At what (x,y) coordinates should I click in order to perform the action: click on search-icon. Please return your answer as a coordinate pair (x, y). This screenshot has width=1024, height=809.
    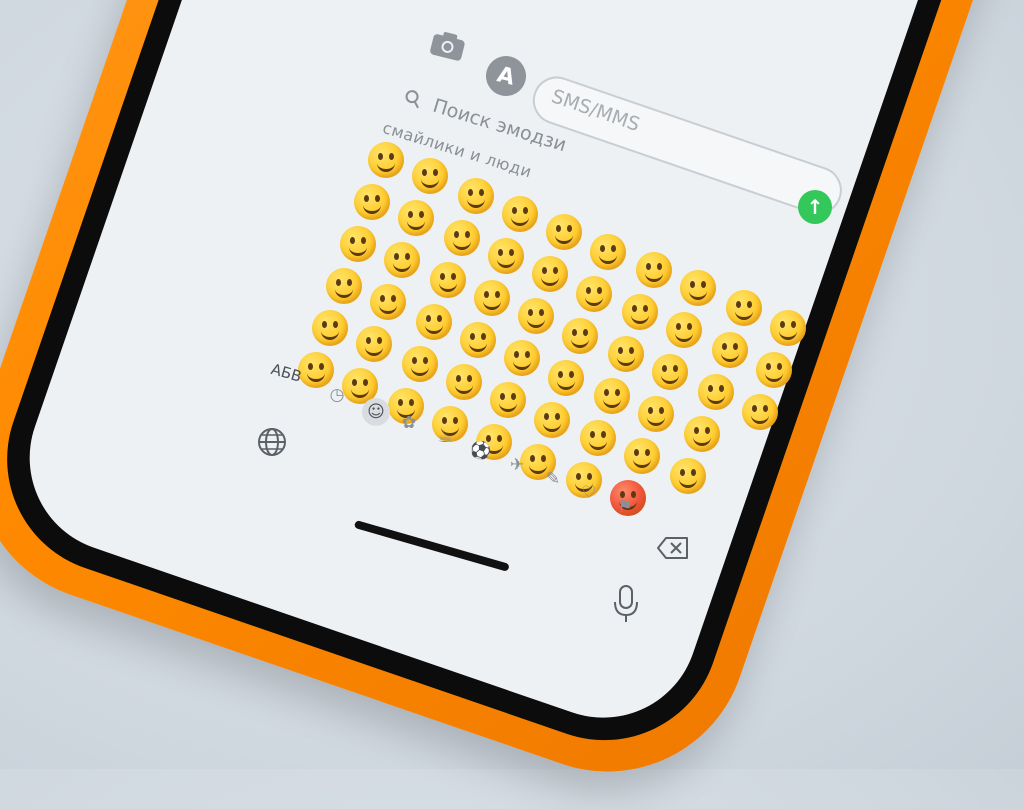
    Looking at the image, I should click on (412, 99).